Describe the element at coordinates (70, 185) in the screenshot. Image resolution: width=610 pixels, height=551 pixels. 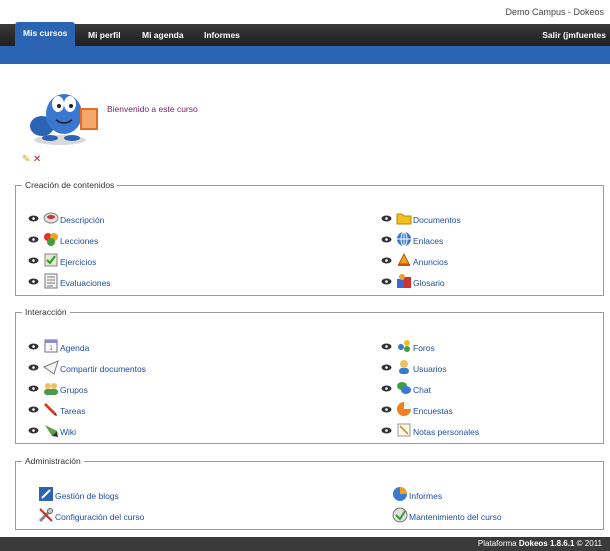
I see `section-title: Creación de contenidos` at that location.